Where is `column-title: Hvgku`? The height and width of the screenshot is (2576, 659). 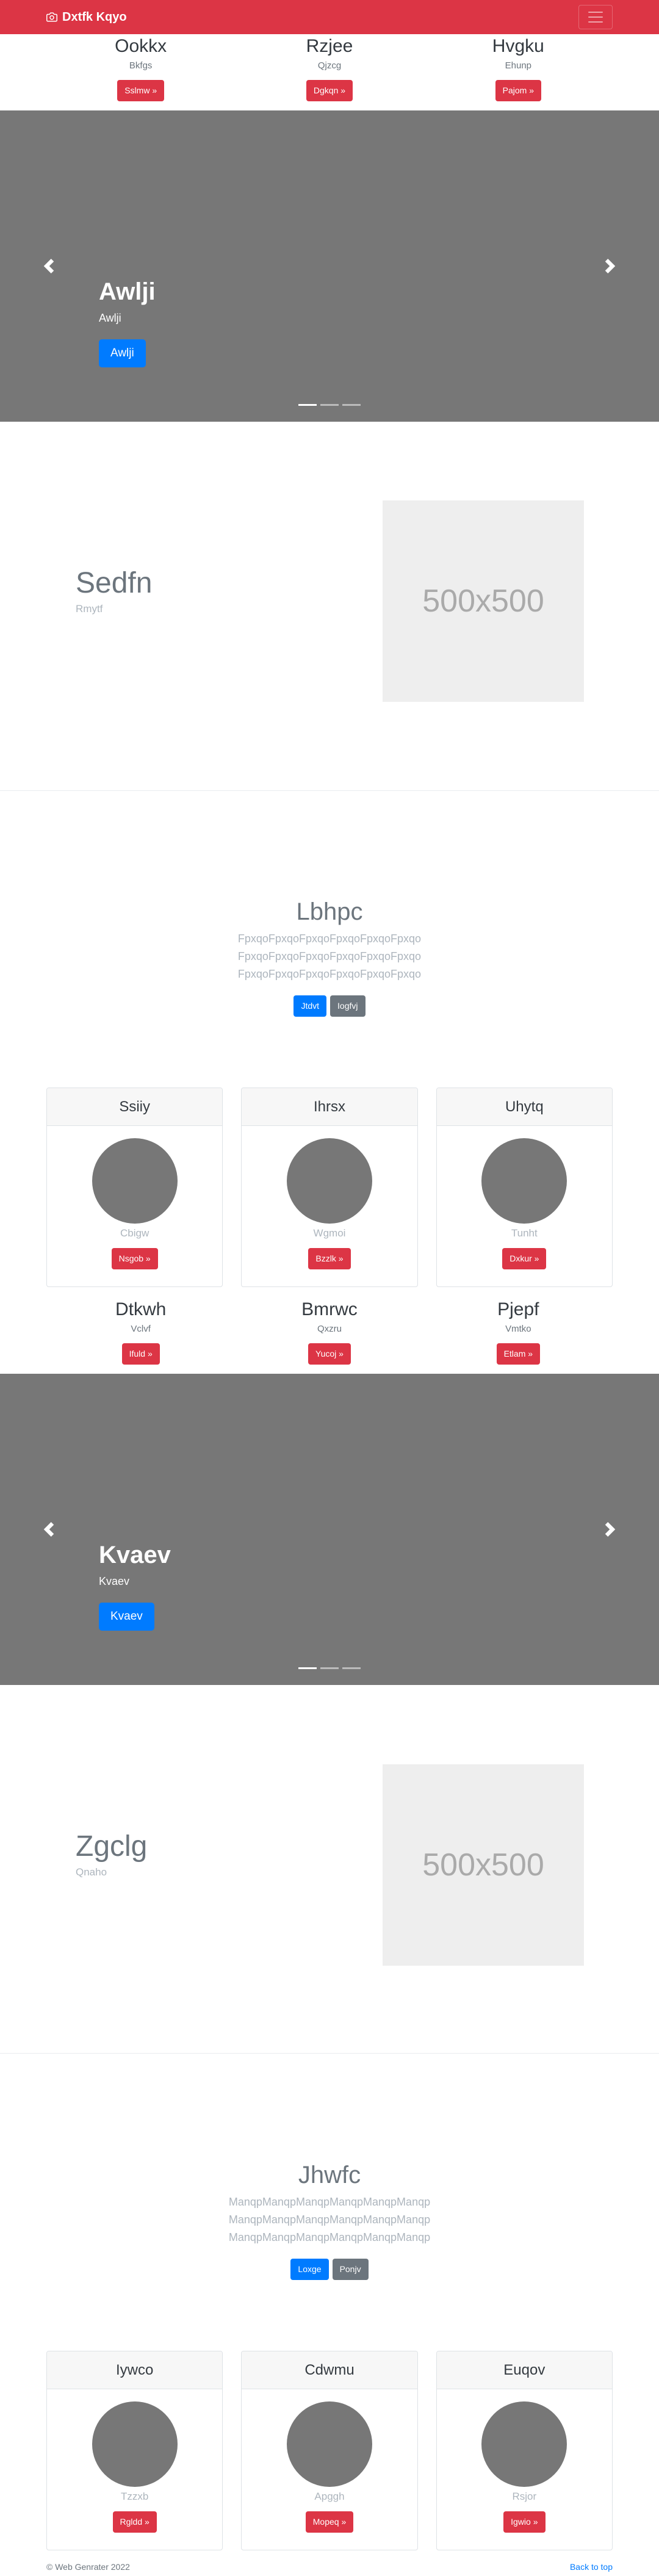
column-title: Hvgku is located at coordinates (518, 46).